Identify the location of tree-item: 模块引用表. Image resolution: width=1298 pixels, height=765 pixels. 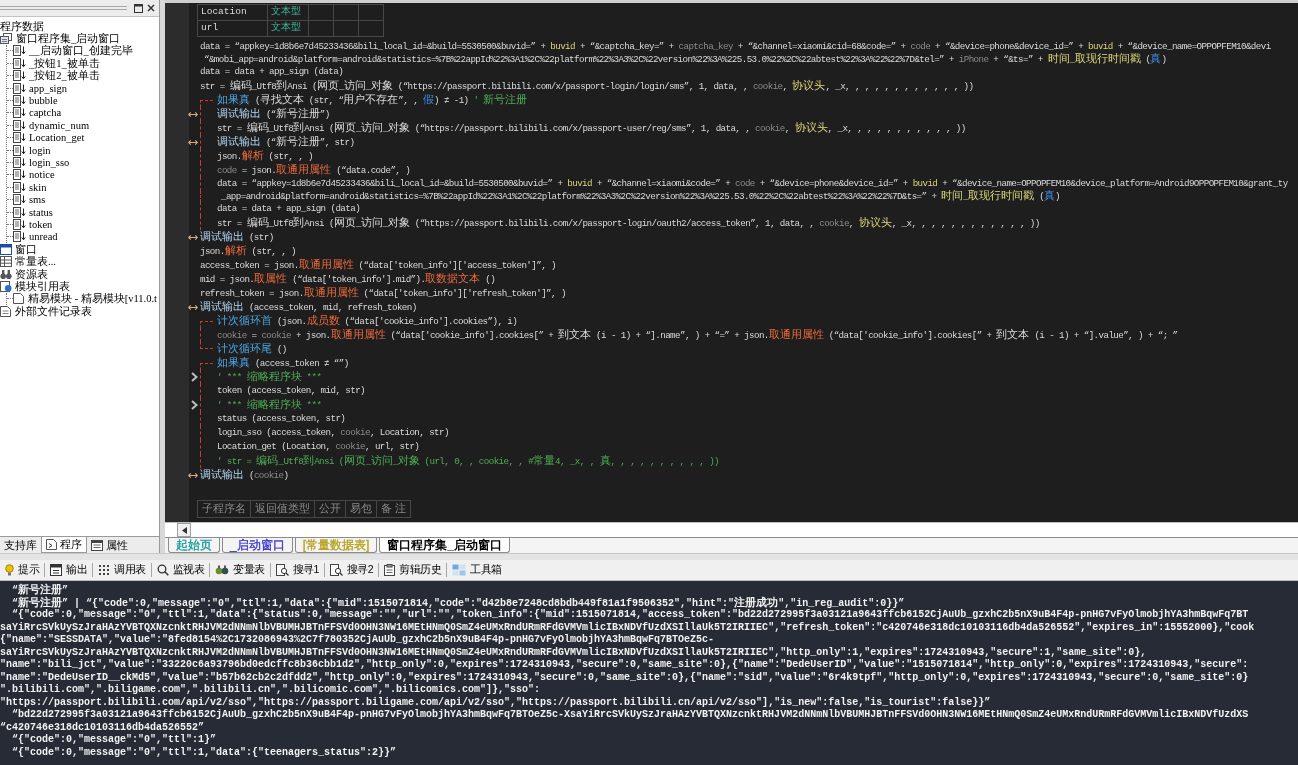
(35, 286).